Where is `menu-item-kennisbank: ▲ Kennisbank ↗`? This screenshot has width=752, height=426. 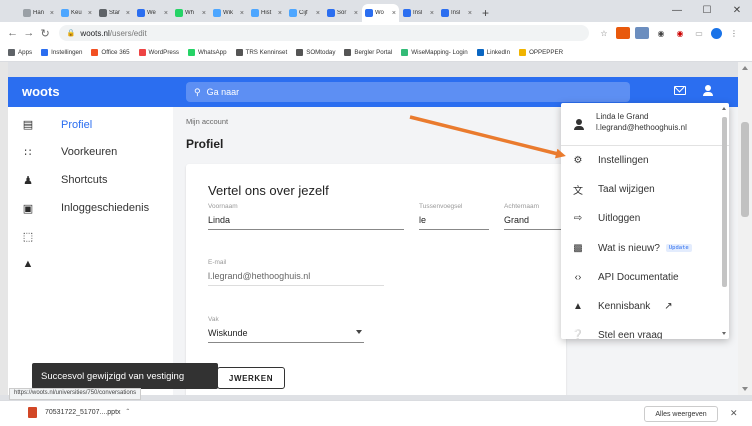
menu-item-kennisbank: ▲ Kennisbank ↗ is located at coordinates (641, 306).